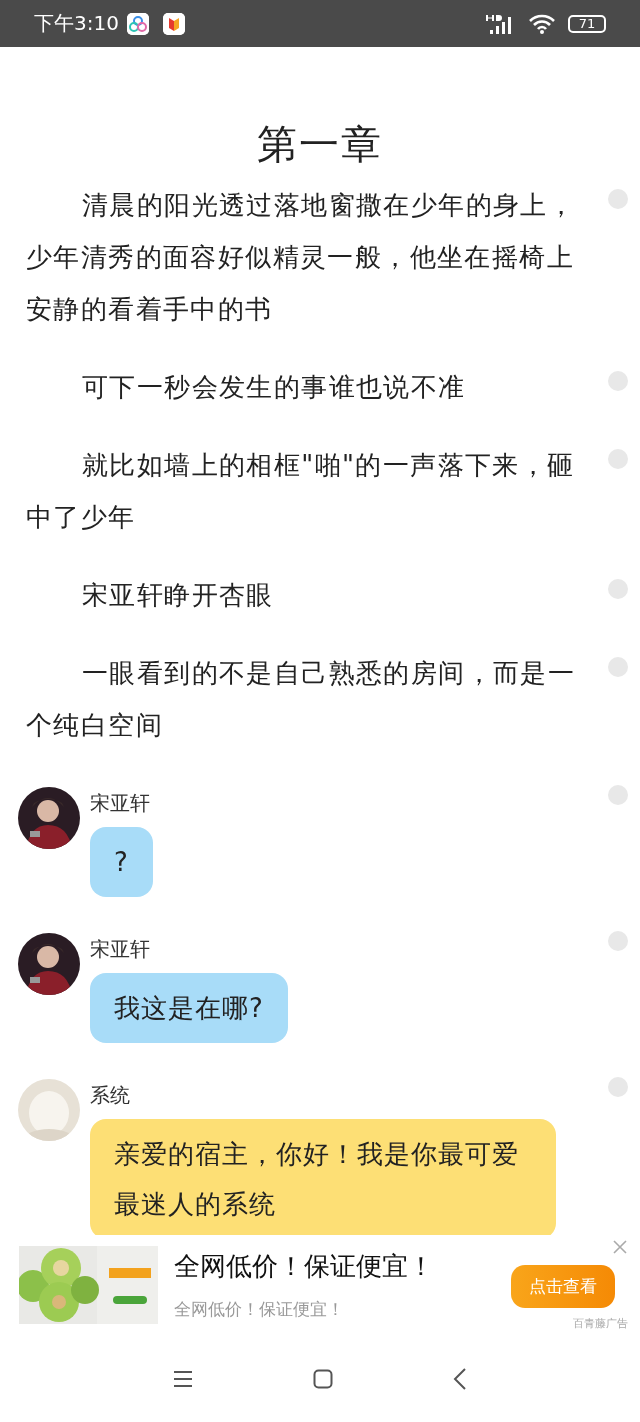 The image size is (640, 1422). What do you see at coordinates (301, 491) in the screenshot?
I see `paragraph: 就比如墙上的相框"啪"的一声落下来，砸中了少年` at bounding box center [301, 491].